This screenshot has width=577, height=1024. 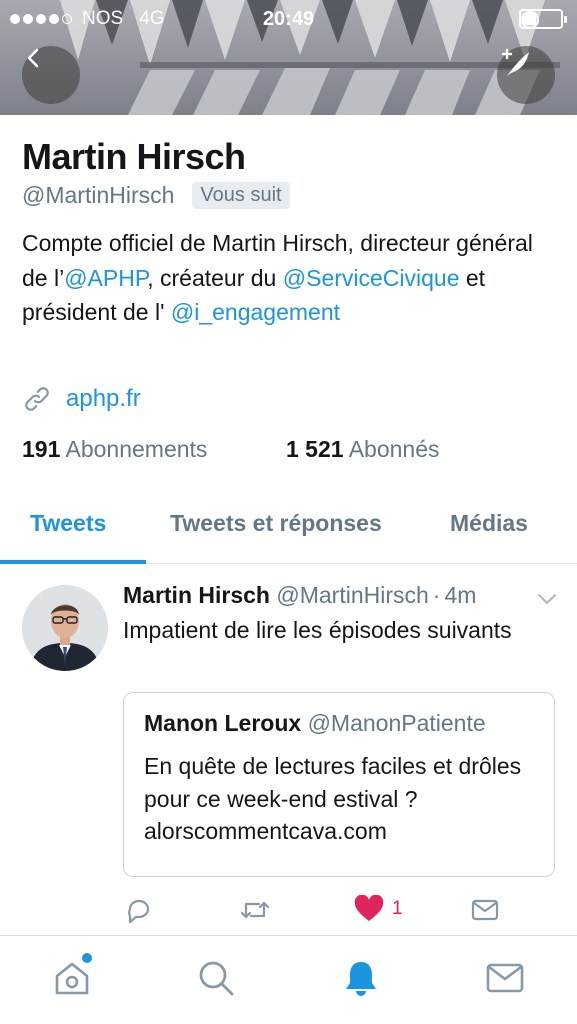 I want to click on reply-button, so click(x=139, y=910).